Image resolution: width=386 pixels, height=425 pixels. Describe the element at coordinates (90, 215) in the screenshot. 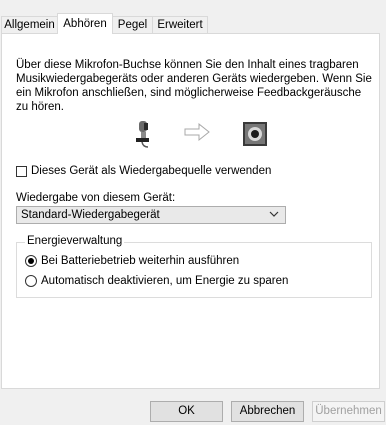

I see `playback-device-value: Standard-Wiedergabegerät` at that location.